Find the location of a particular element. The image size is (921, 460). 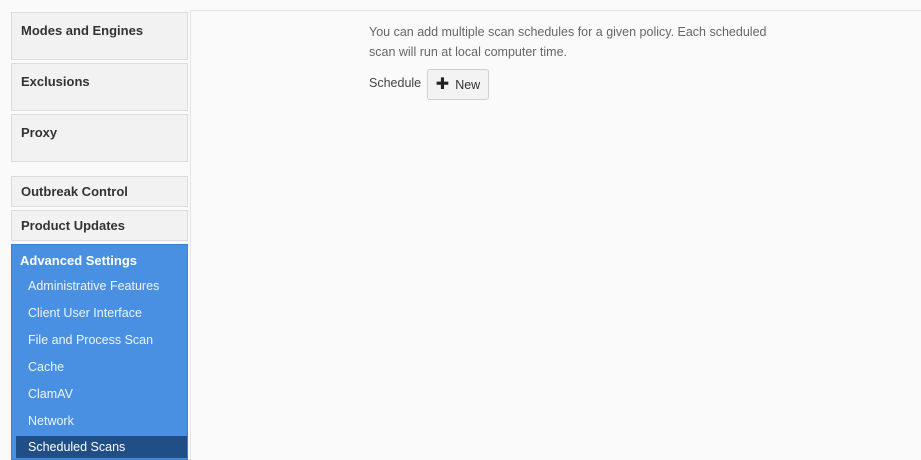

new-schedule-button: ✚ New is located at coordinates (458, 84).